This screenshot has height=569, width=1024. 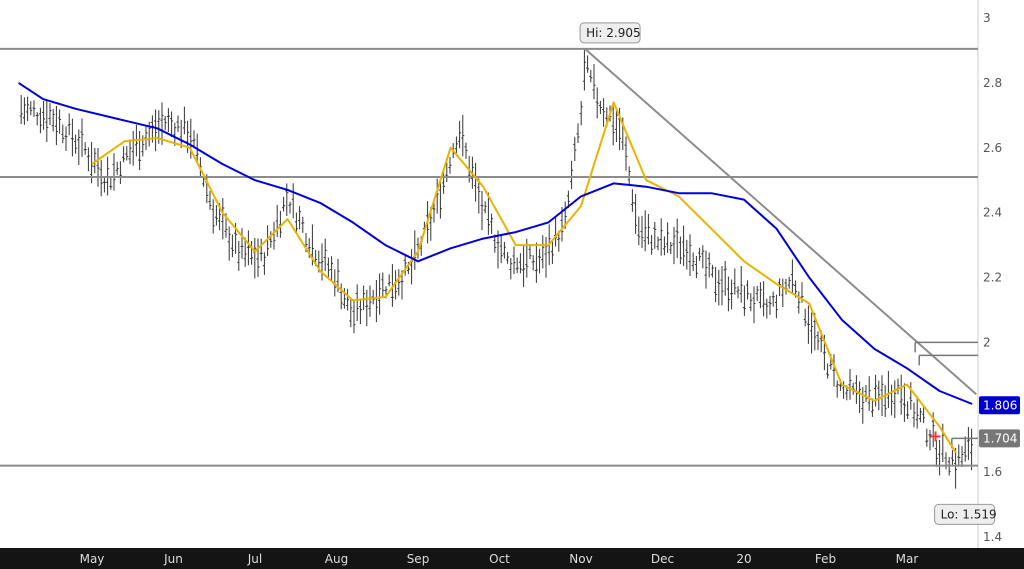 I want to click on last-price-badge: 1.704, so click(x=999, y=438).